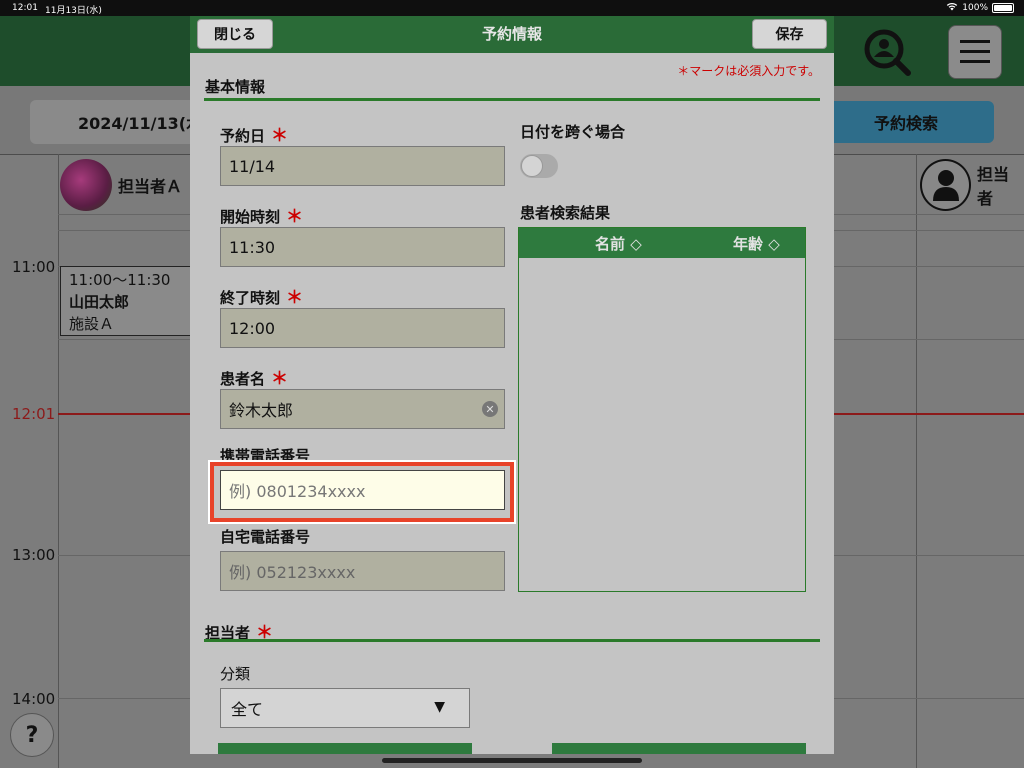 Image resolution: width=1024 pixels, height=768 pixels. I want to click on menu-button, so click(975, 52).